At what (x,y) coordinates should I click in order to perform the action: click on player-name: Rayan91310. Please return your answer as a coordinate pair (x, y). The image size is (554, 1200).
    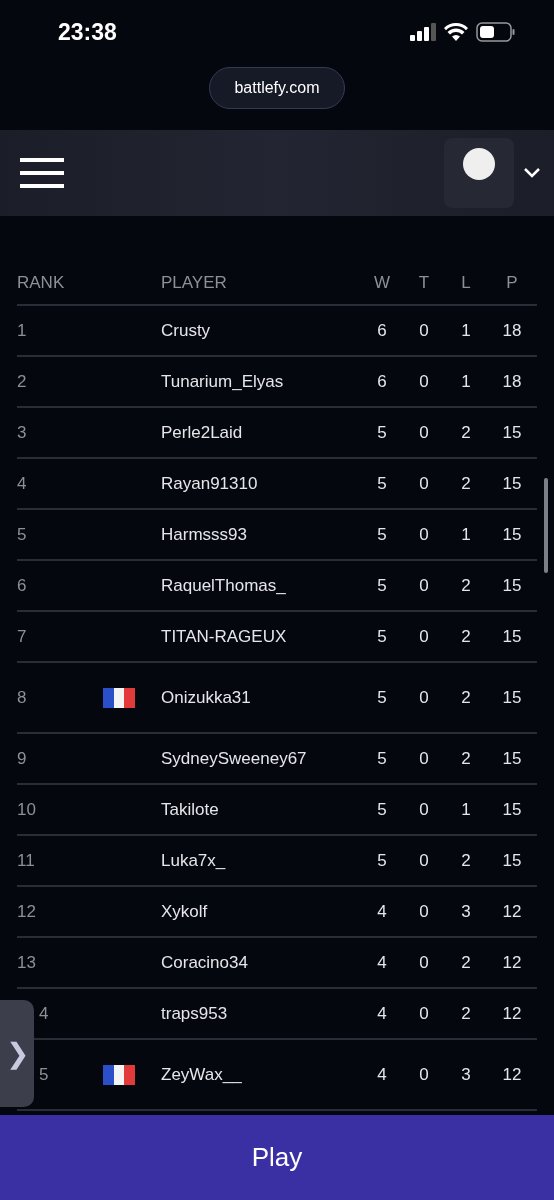
    Looking at the image, I should click on (209, 483).